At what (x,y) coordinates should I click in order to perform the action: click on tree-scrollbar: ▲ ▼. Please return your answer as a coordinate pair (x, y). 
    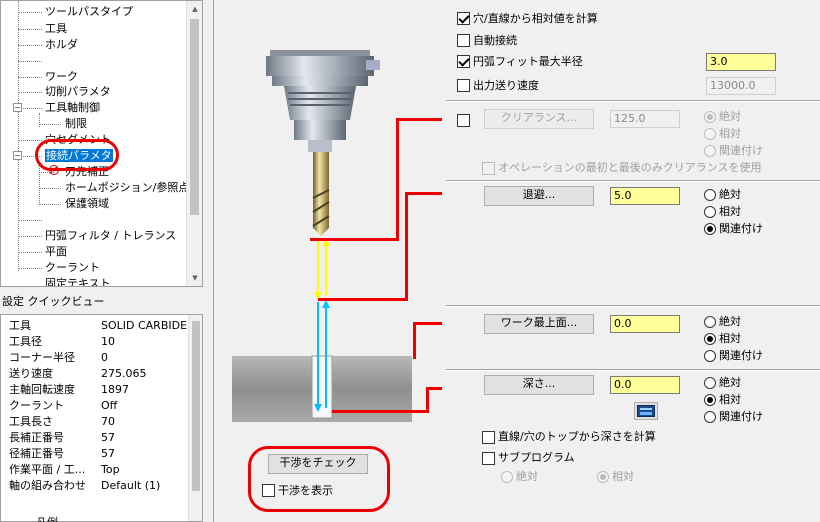
    Looking at the image, I should click on (194, 143).